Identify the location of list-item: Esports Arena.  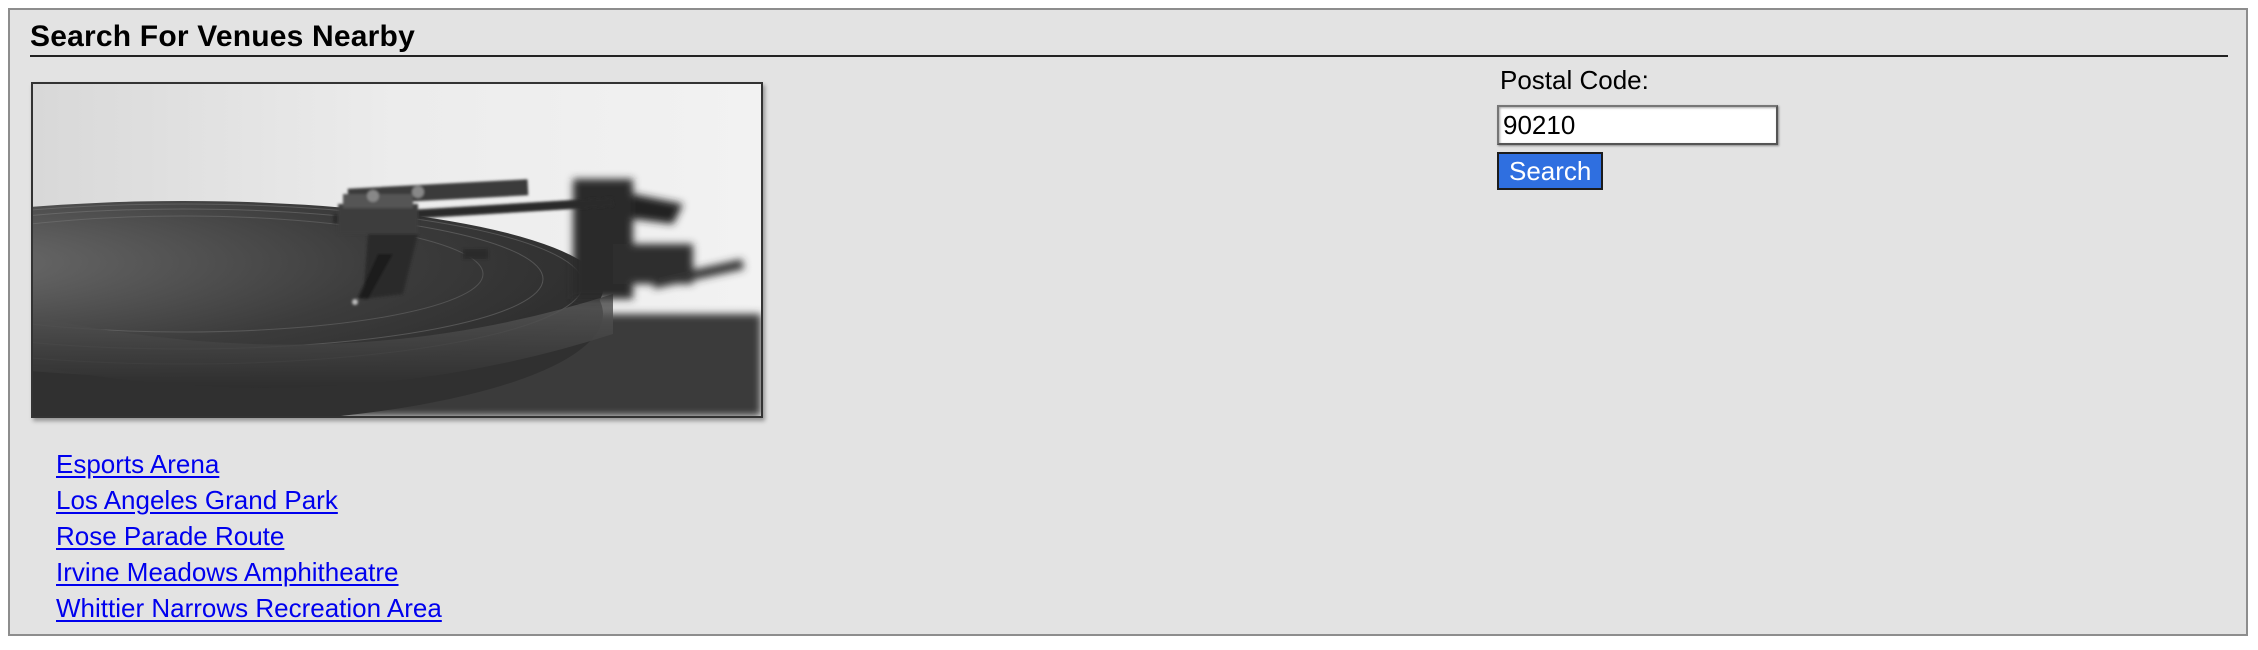
(249, 464).